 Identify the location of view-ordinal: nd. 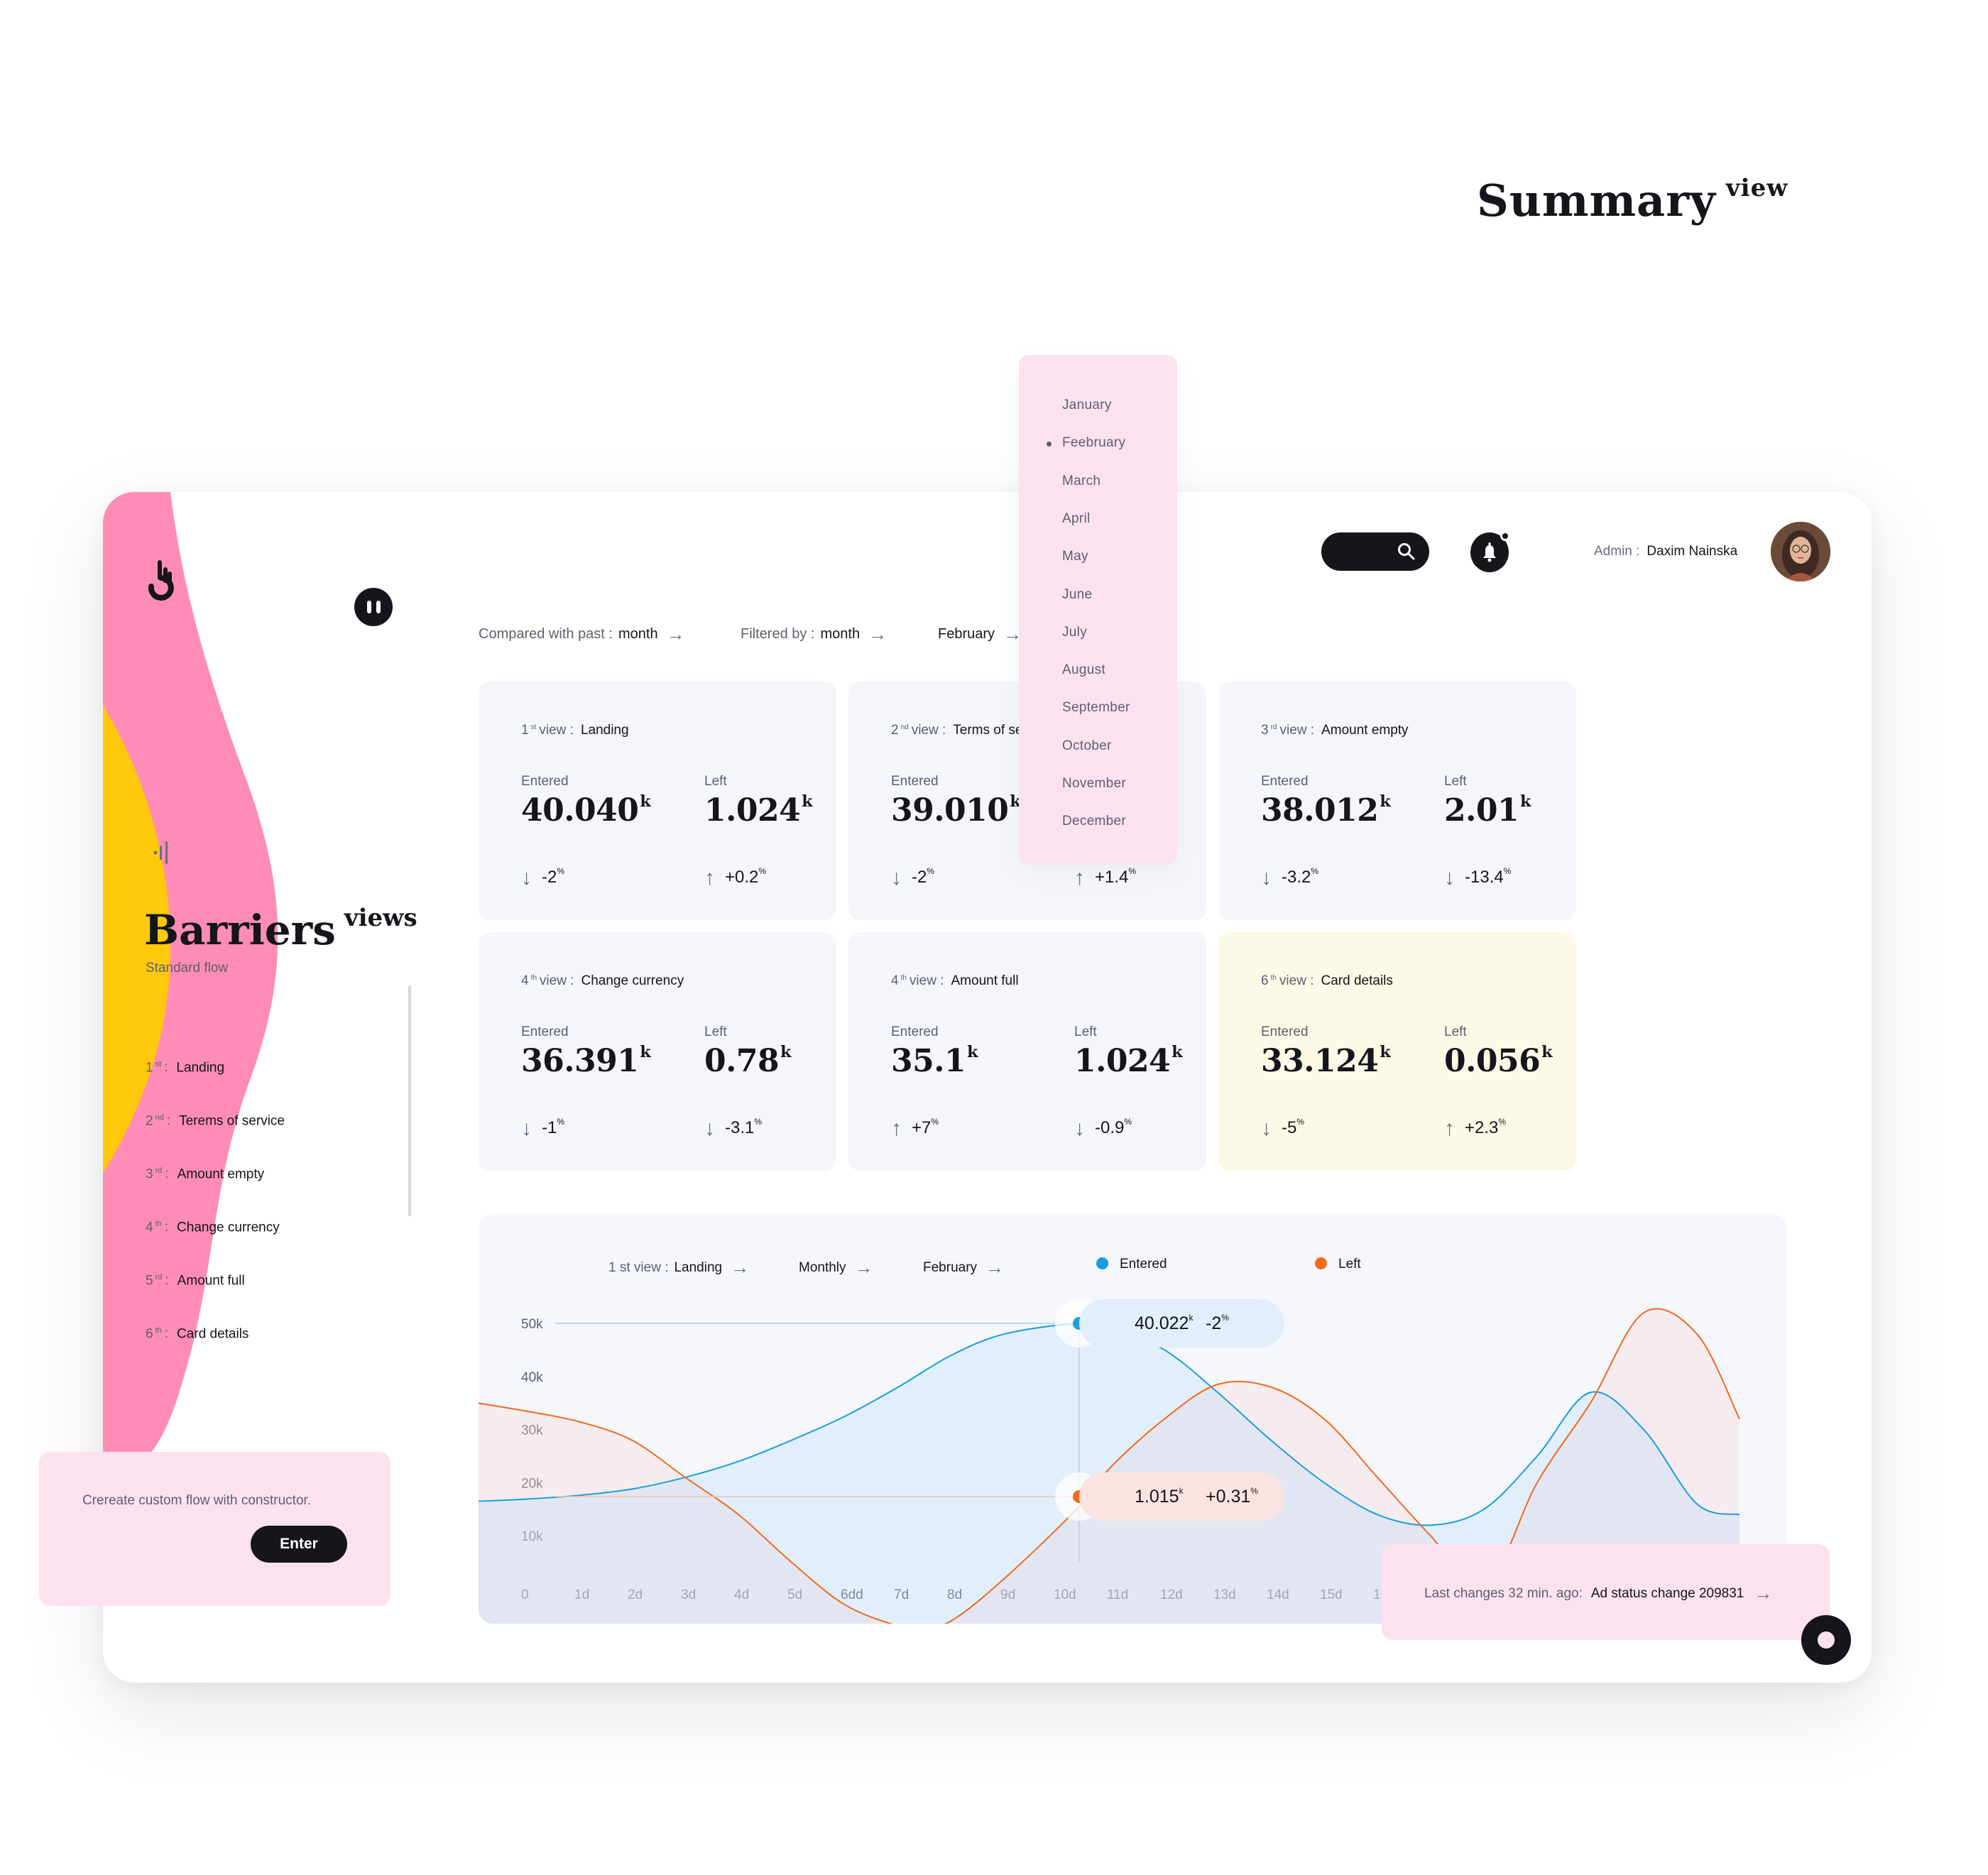
(904, 727).